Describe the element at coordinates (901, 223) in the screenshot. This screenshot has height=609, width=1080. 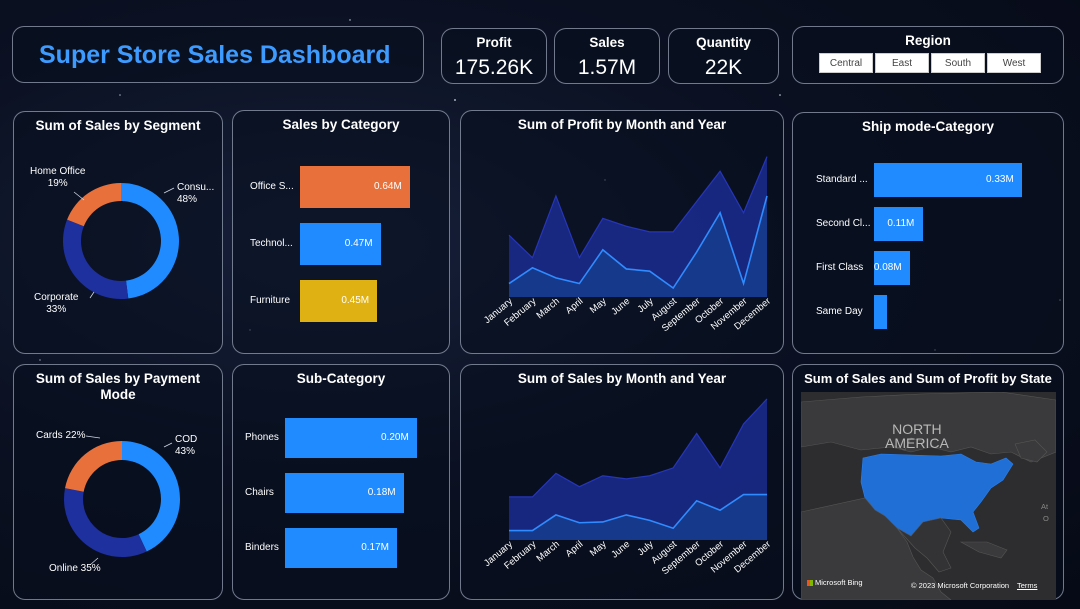
I see `shipmode-value-1: 0.11M` at that location.